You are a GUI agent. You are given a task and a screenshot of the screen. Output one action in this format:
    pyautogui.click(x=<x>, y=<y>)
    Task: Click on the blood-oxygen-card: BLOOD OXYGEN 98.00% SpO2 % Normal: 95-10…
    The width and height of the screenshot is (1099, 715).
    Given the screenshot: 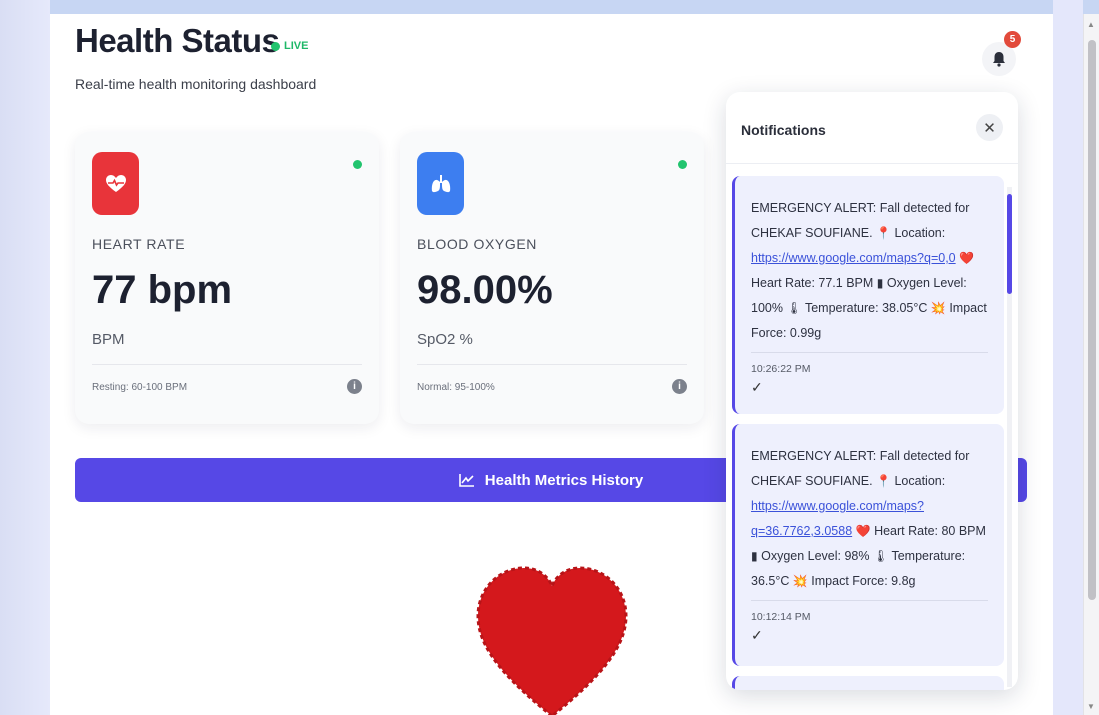 What is the action you would take?
    pyautogui.click(x=552, y=278)
    